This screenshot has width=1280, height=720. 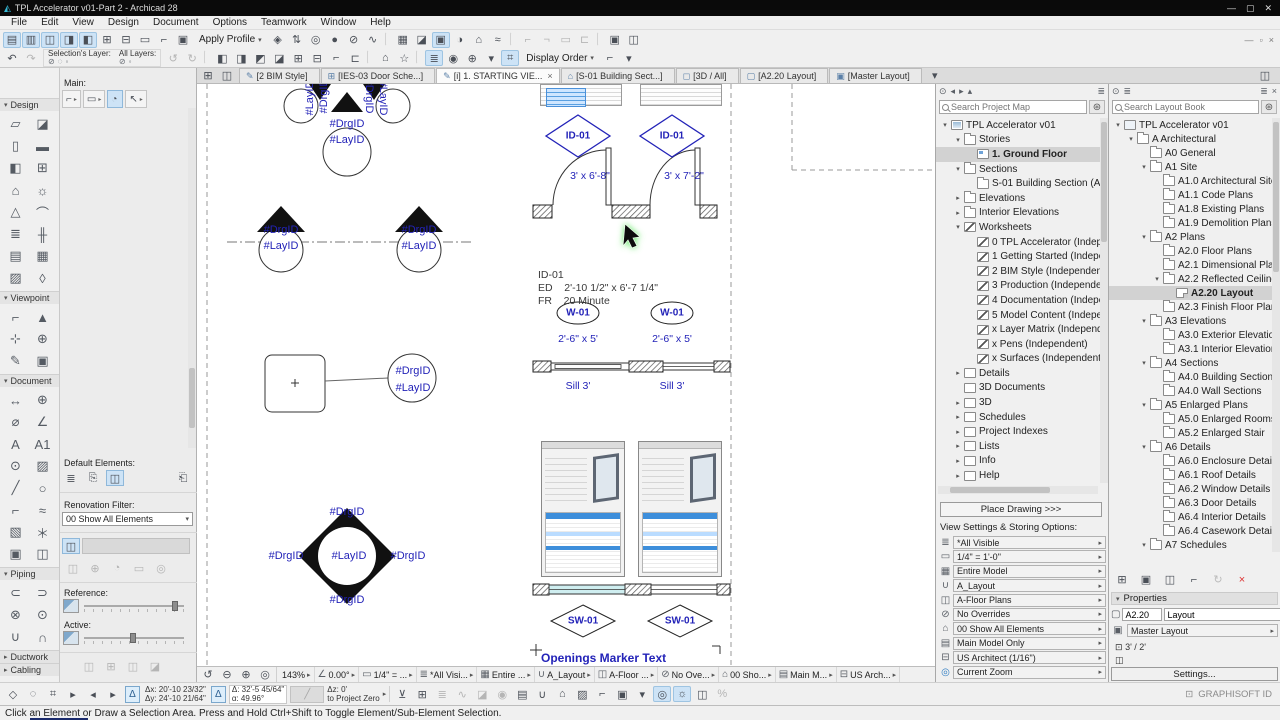 I want to click on detail-tool: ⊕, so click(x=42, y=339).